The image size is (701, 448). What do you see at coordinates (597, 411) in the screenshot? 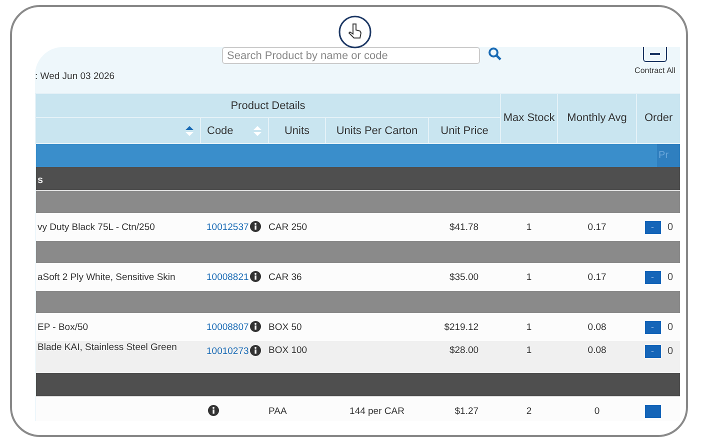
I see `monthly-avg-cell: 0` at bounding box center [597, 411].